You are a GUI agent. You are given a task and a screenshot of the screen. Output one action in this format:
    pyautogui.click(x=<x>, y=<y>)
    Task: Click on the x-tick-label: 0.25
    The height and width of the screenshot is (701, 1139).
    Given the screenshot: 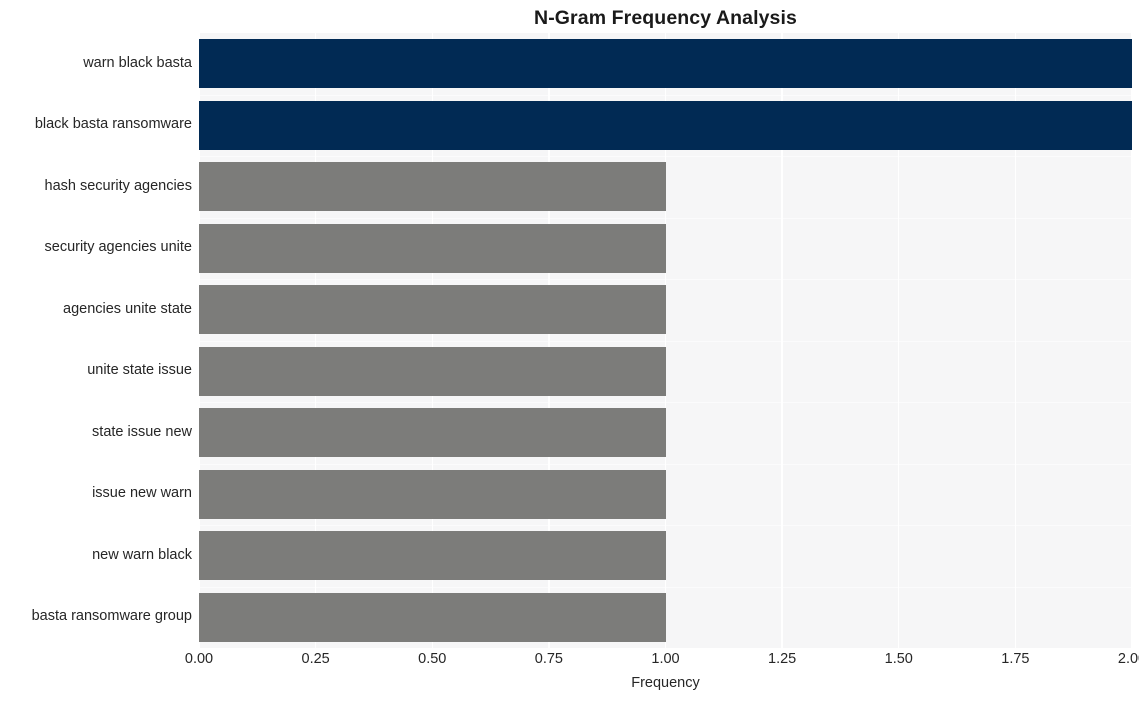 What is the action you would take?
    pyautogui.click(x=315, y=659)
    